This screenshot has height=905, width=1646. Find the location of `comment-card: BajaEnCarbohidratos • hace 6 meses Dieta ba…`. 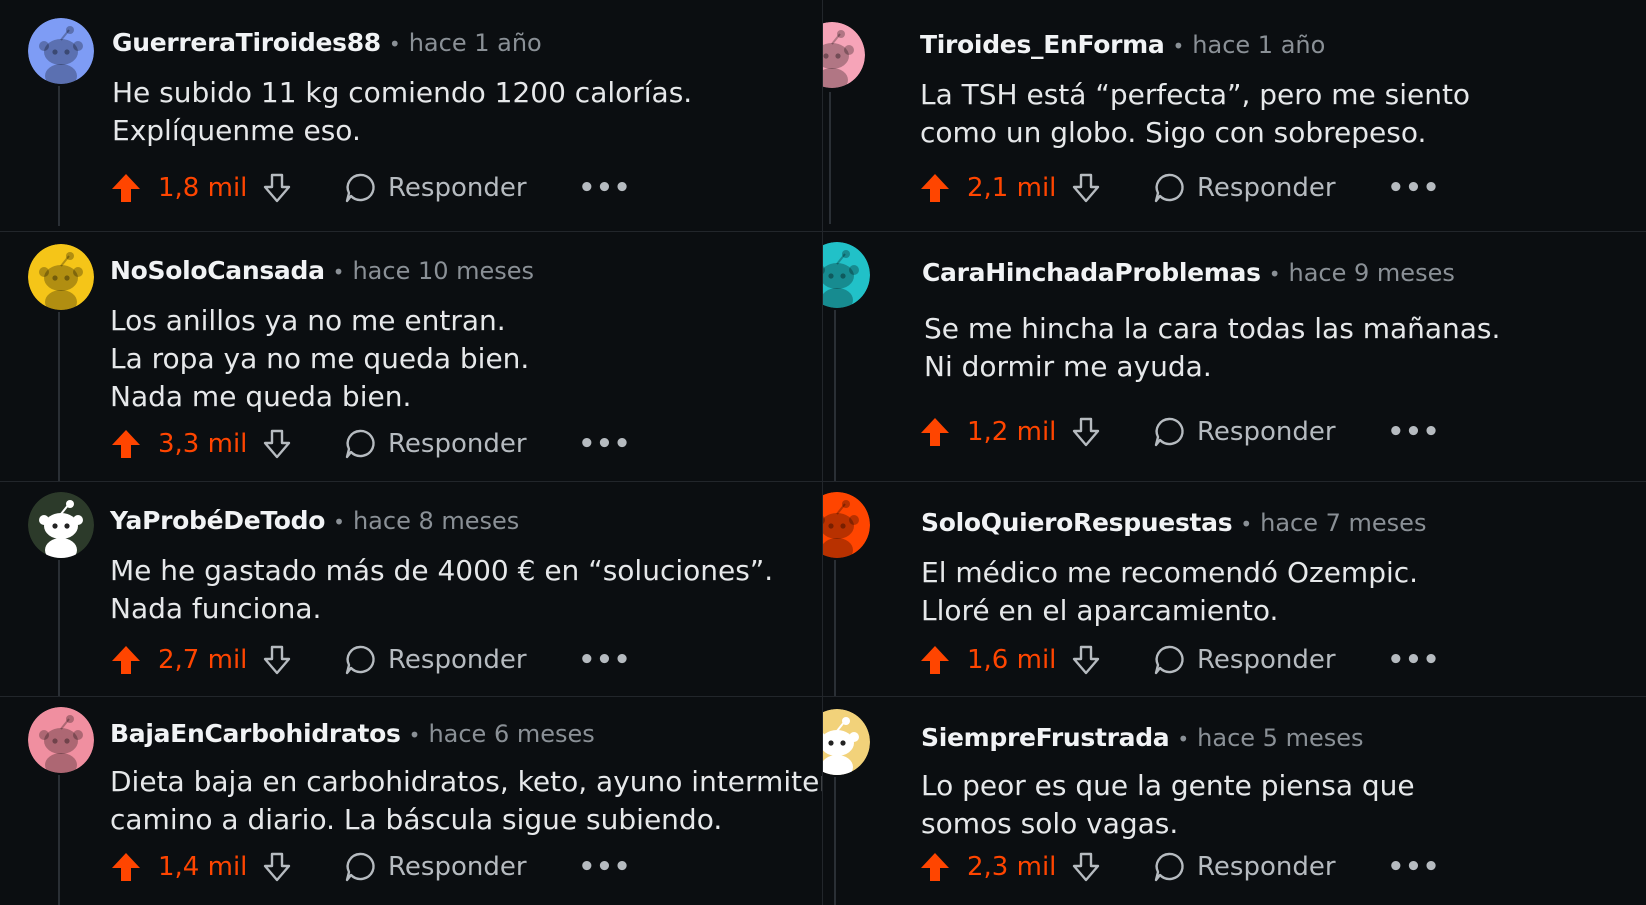

comment-card: BajaEnCarbohidratos • hace 6 meses Dieta ba… is located at coordinates (411, 801).